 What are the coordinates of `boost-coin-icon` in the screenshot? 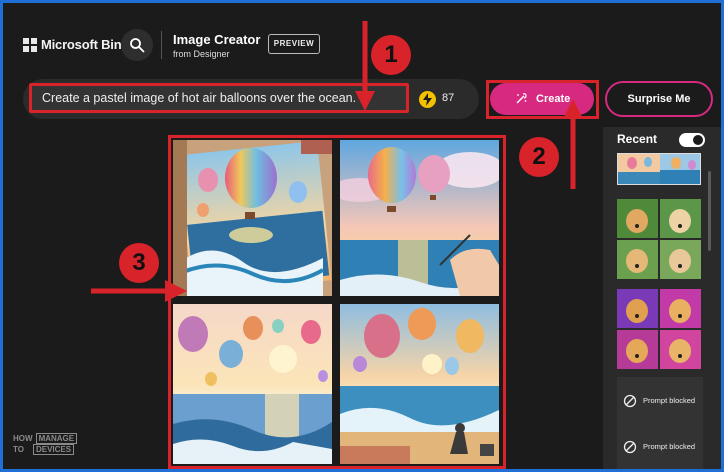 It's located at (427, 99).